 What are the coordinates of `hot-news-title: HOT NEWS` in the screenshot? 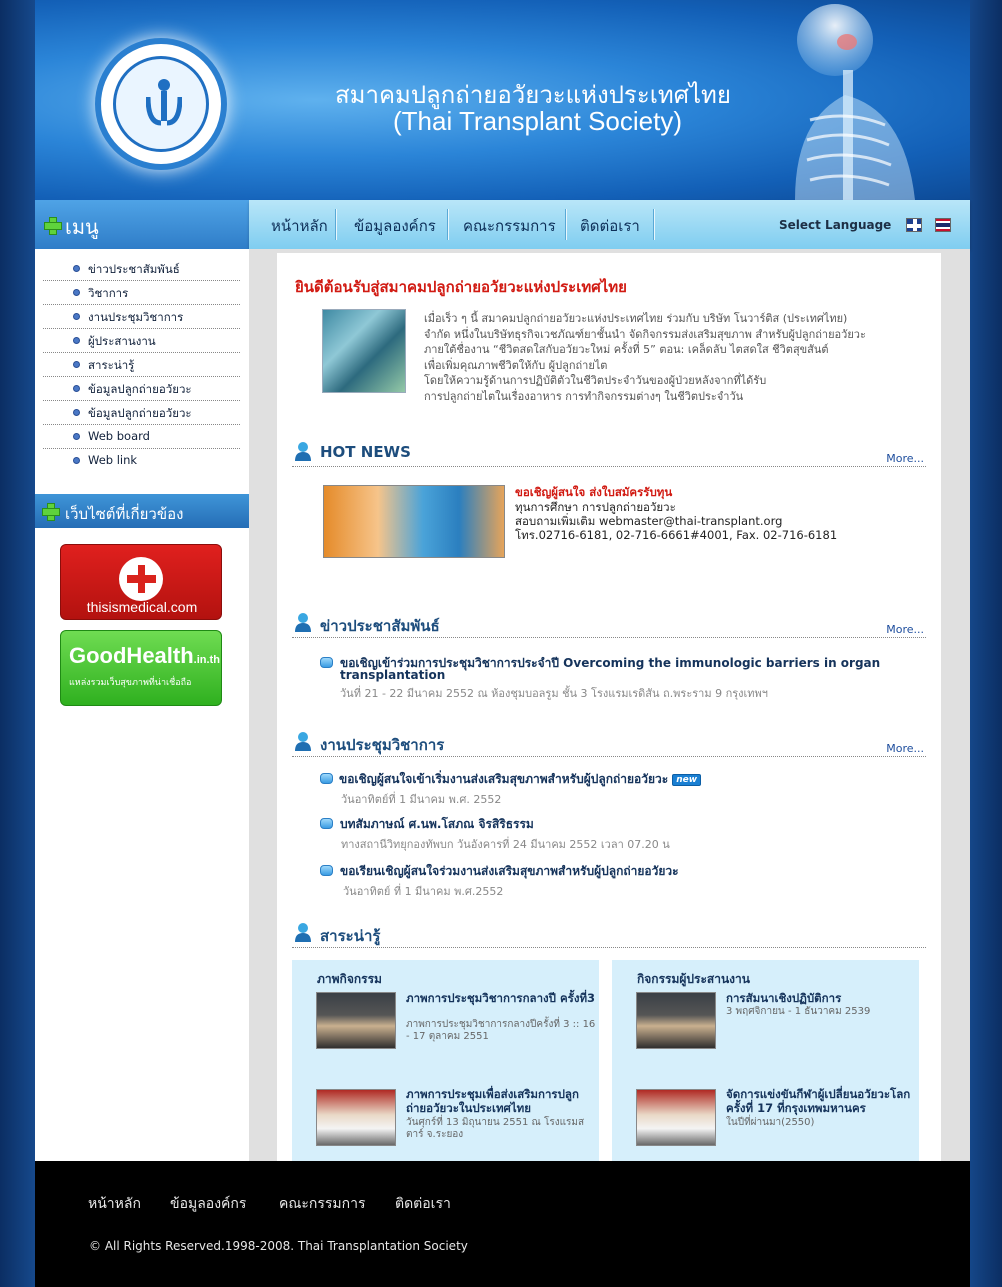 It's located at (365, 452).